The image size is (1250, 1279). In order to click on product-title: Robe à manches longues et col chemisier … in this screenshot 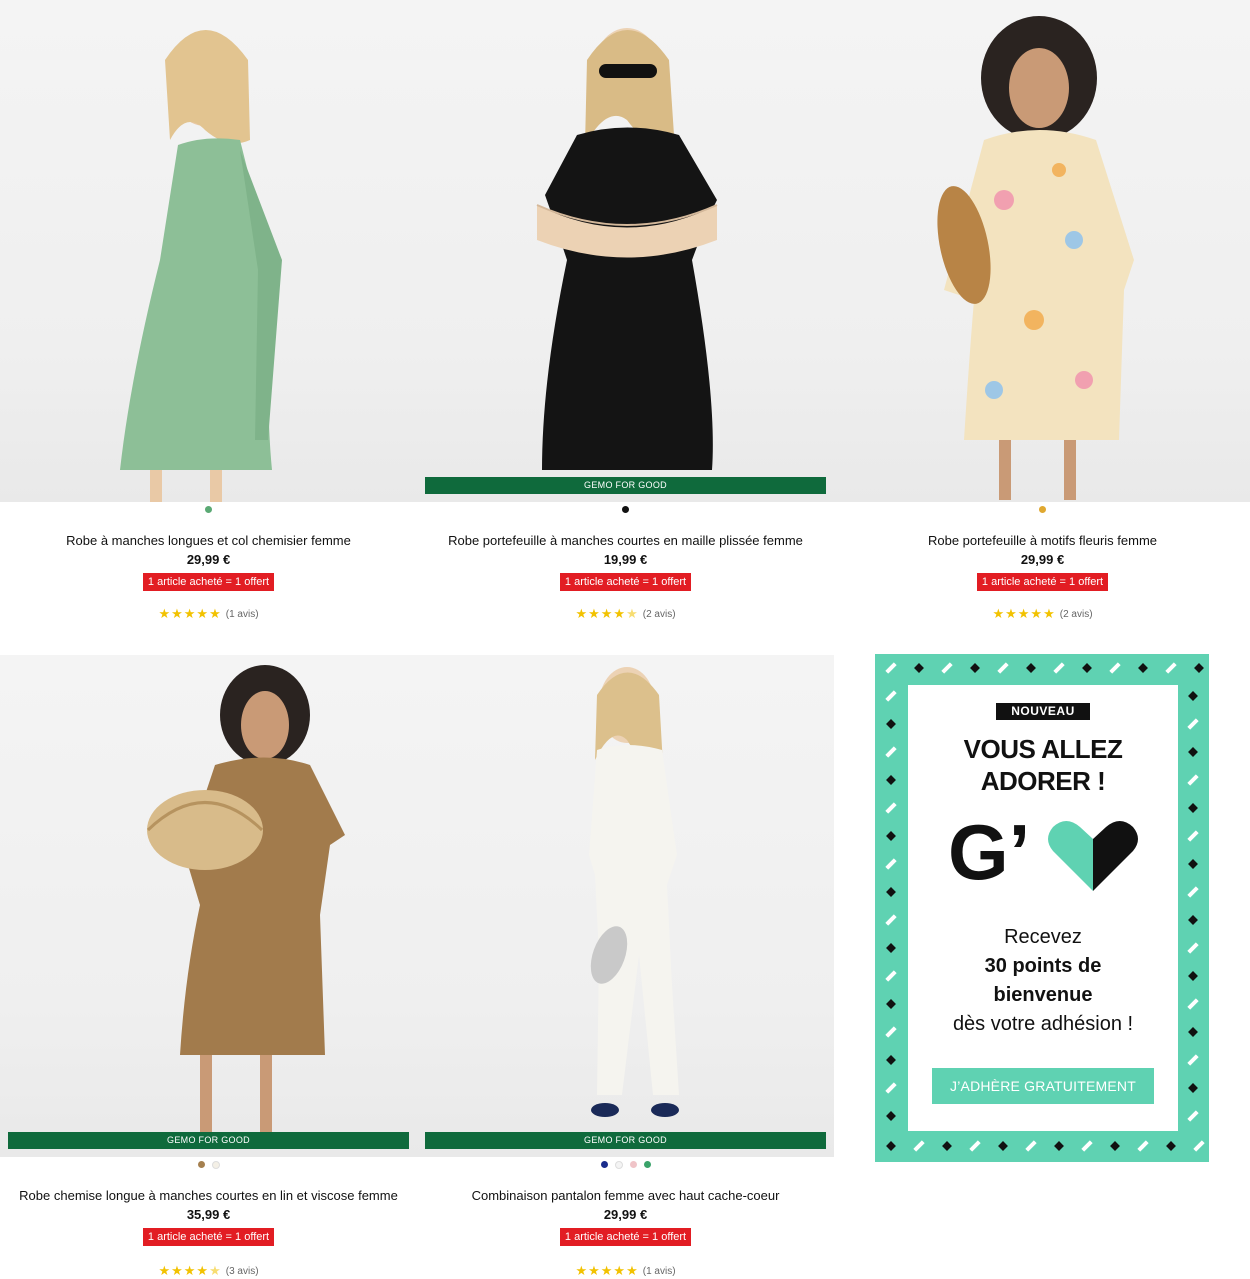, I will do `click(208, 540)`.